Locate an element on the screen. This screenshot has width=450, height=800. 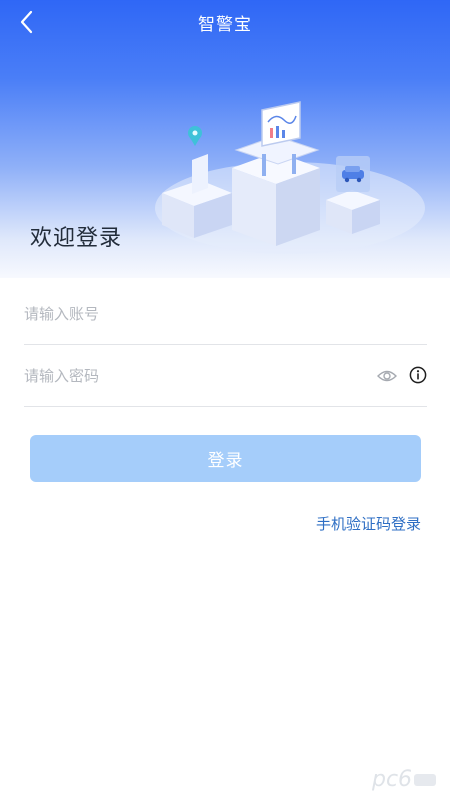
info-circle-icon is located at coordinates (418, 375).